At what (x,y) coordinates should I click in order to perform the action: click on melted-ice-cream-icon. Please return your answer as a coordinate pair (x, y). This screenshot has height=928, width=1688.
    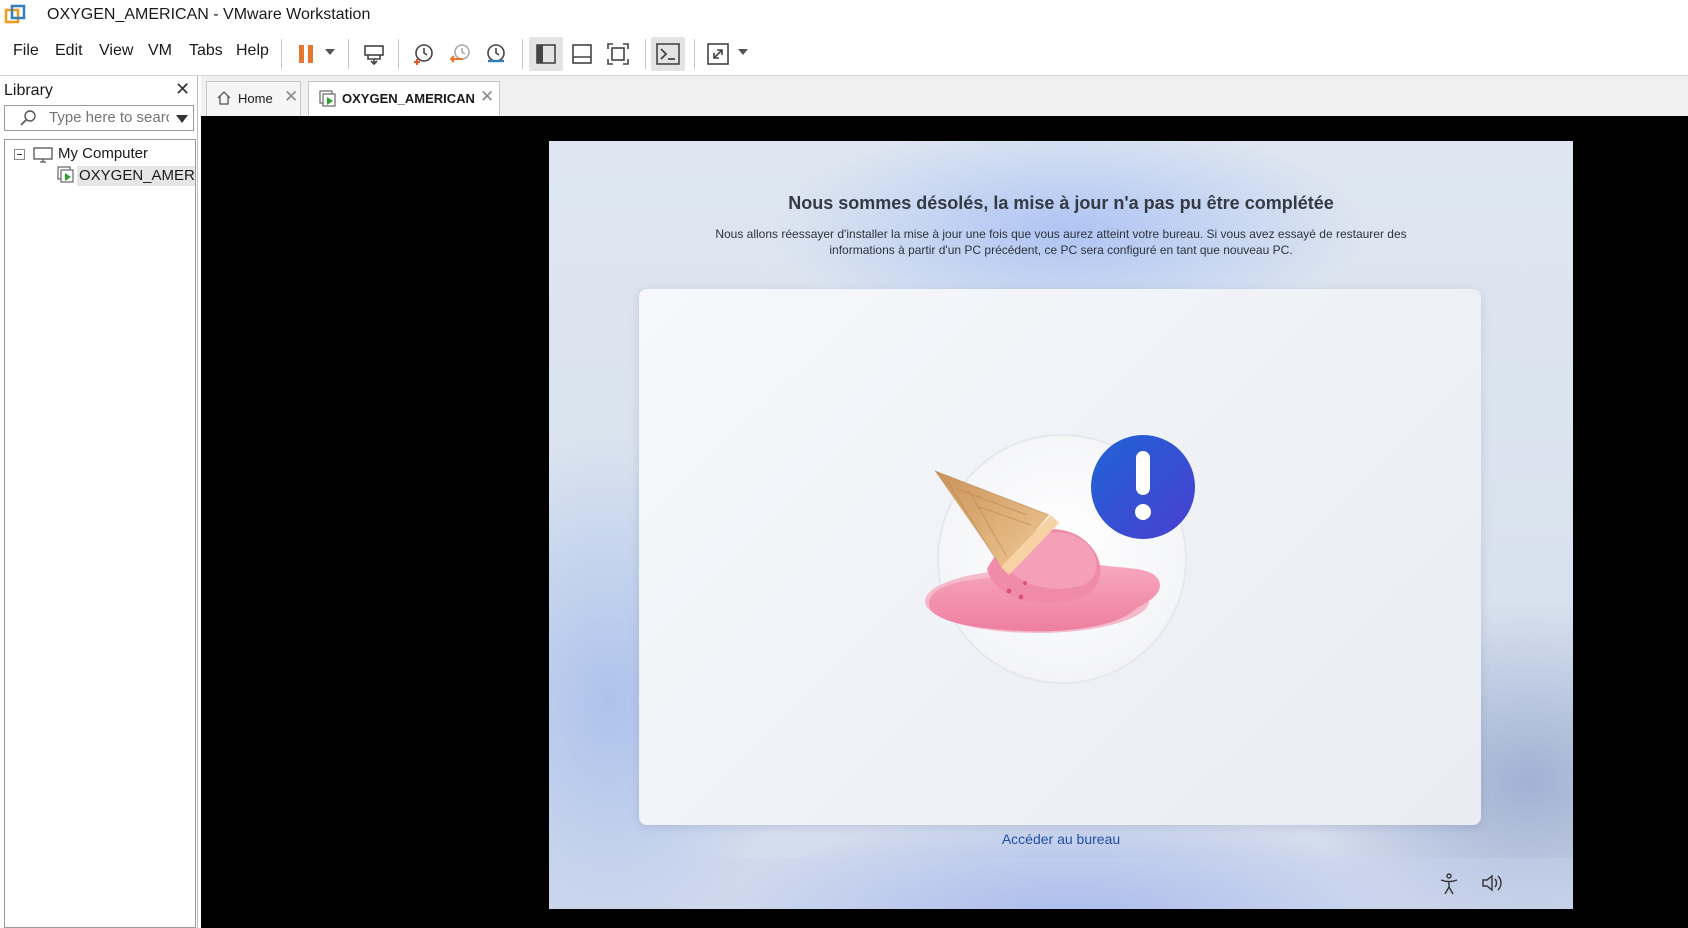
    Looking at the image, I should click on (1060, 559).